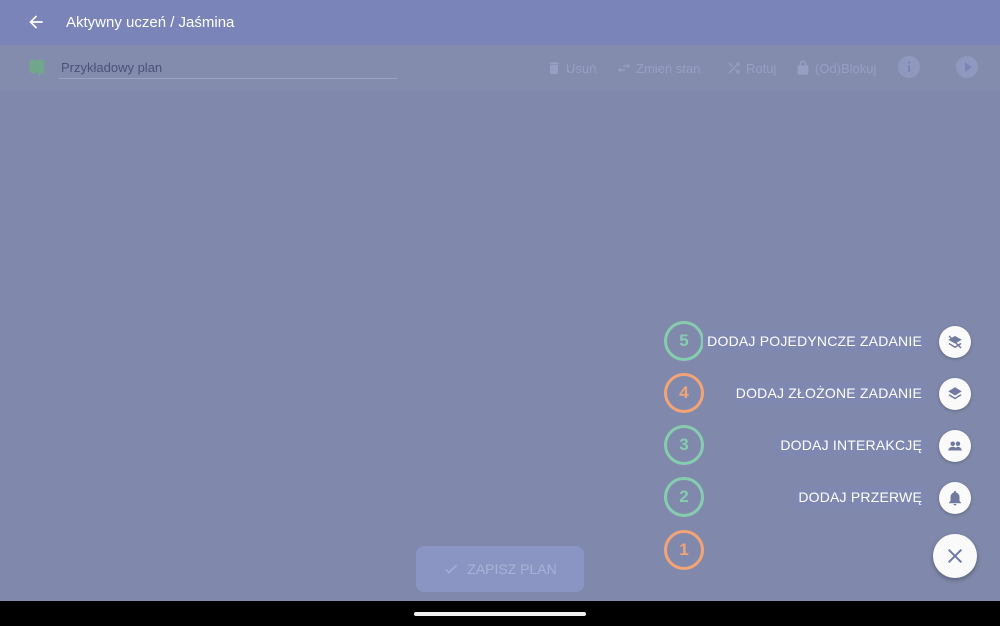 The image size is (1000, 626). Describe the element at coordinates (500, 341) in the screenshot. I see `fab-item-single-task: 5 DODAJ POJEDYNCZE ZADANIE` at that location.